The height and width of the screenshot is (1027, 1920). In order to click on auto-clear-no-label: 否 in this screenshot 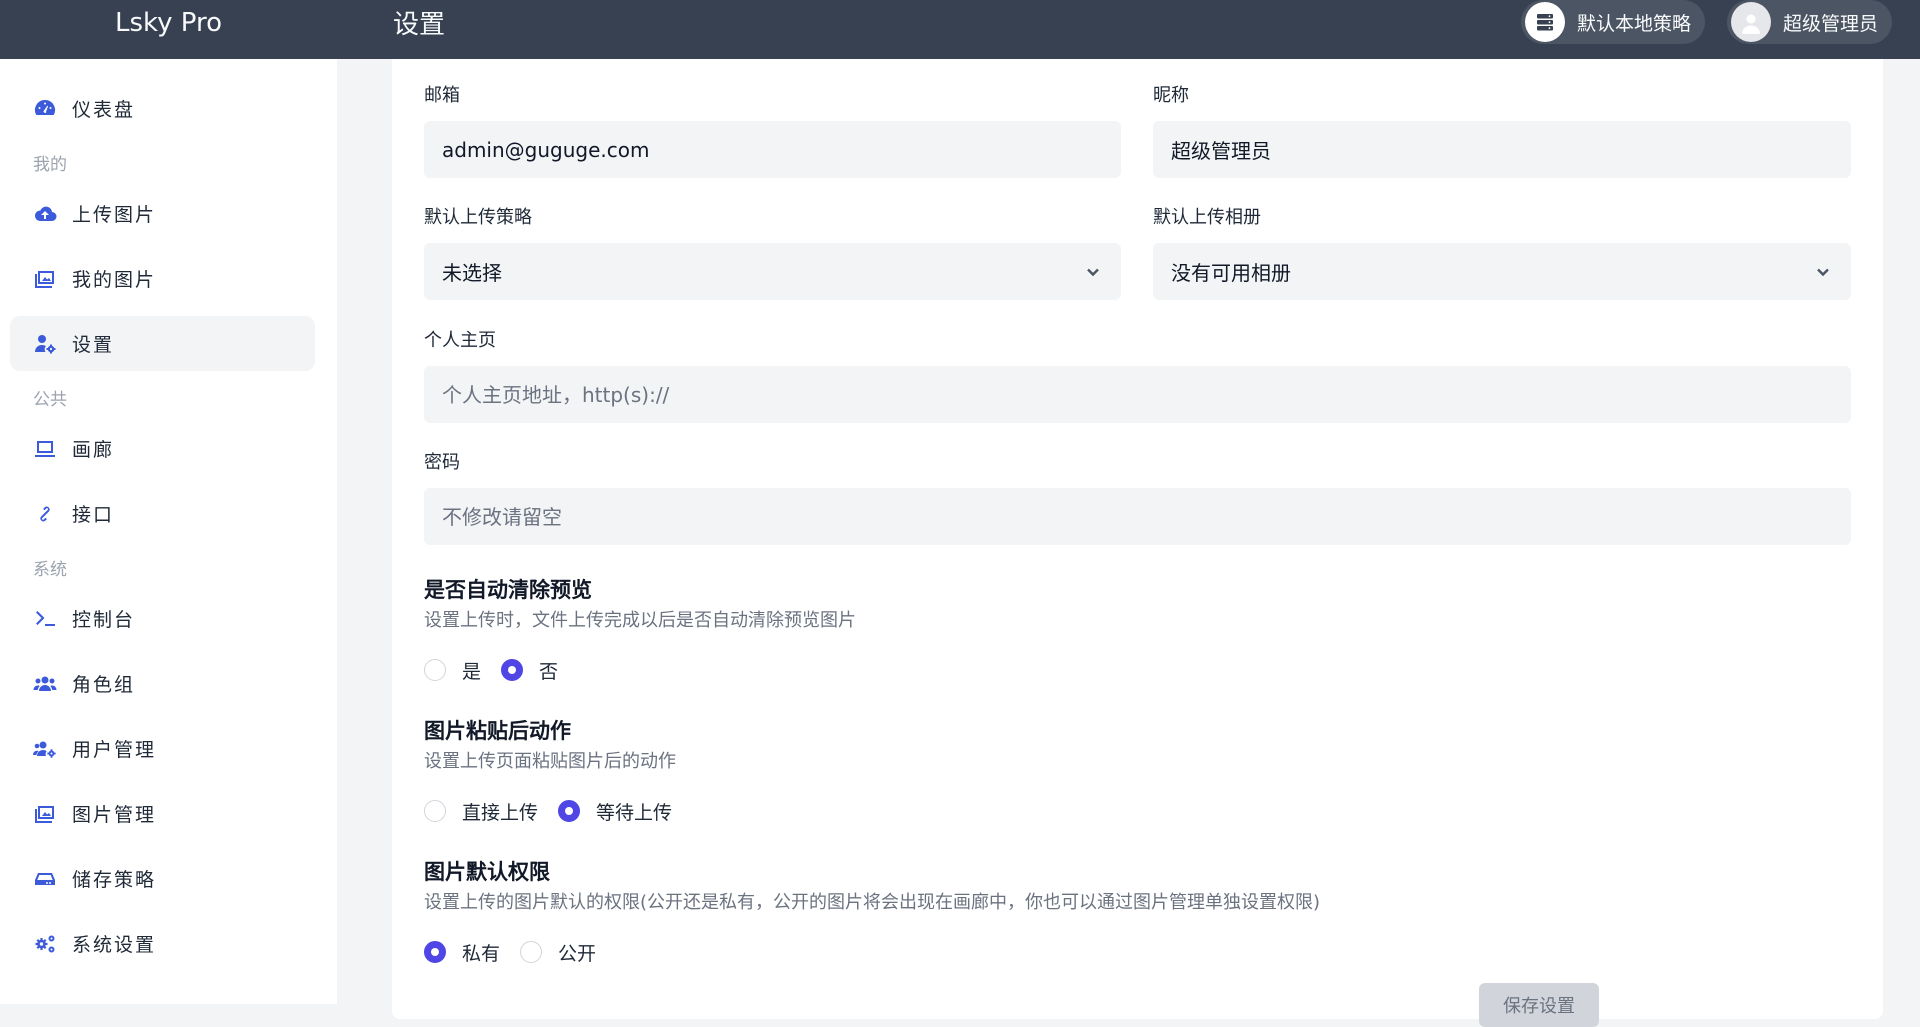, I will do `click(548, 670)`.